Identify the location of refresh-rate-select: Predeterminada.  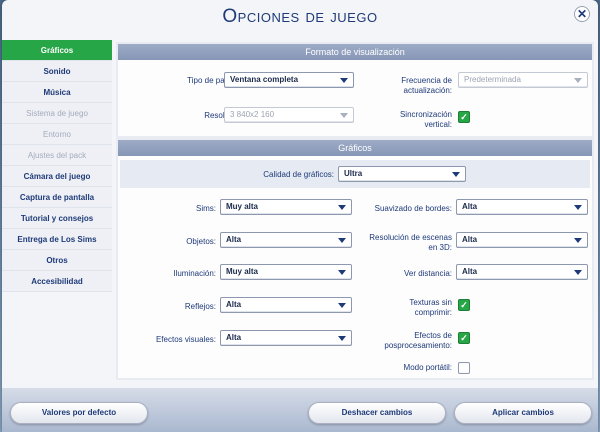
(523, 80).